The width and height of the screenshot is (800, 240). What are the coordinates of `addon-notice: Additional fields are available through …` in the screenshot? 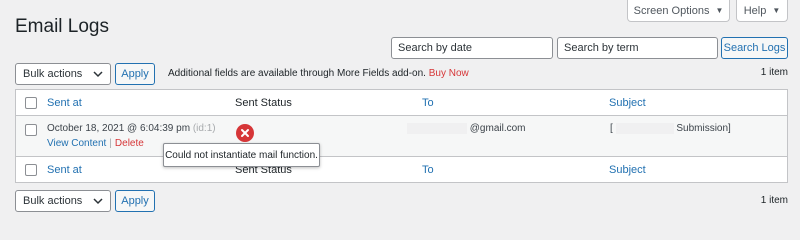 It's located at (318, 73).